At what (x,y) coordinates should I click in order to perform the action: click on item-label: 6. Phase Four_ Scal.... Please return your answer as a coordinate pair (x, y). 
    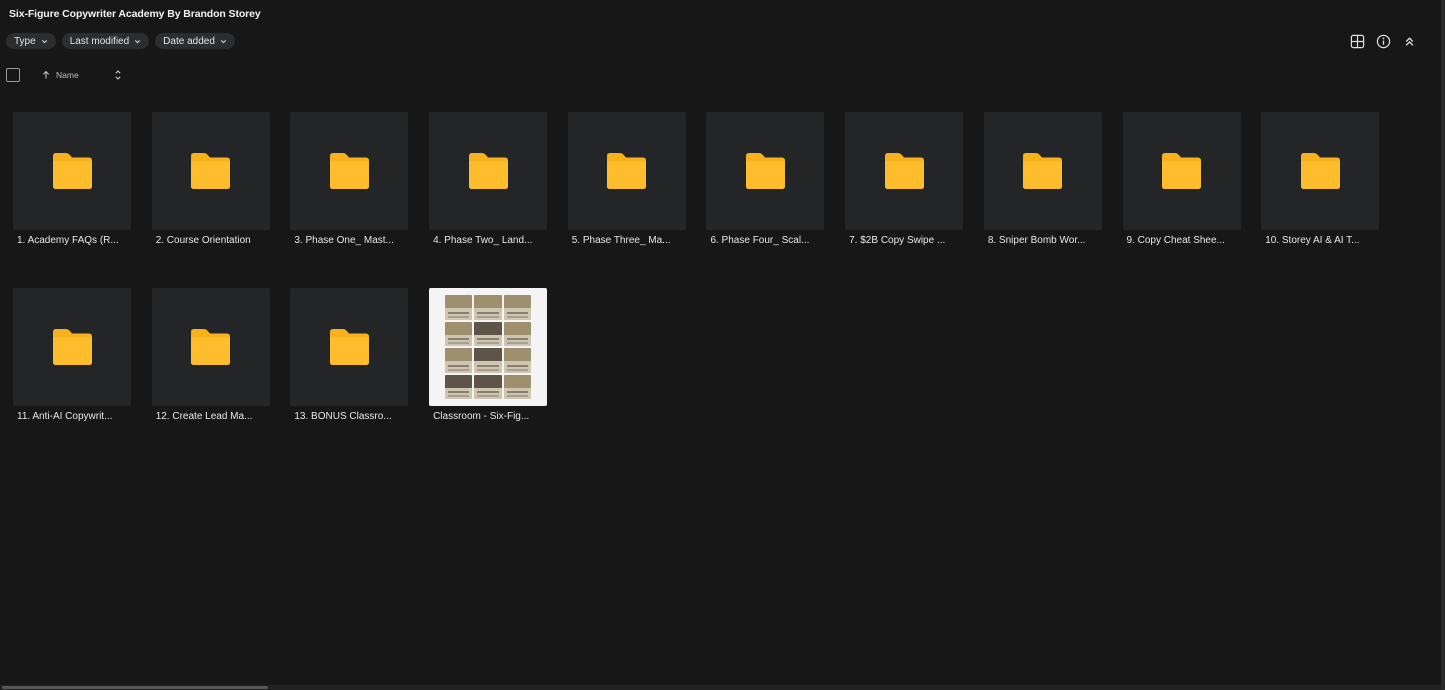
    Looking at the image, I should click on (760, 240).